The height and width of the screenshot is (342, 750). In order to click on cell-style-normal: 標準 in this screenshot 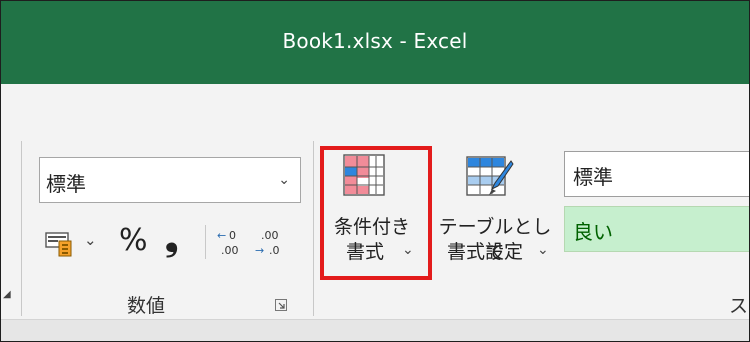, I will do `click(656, 174)`.